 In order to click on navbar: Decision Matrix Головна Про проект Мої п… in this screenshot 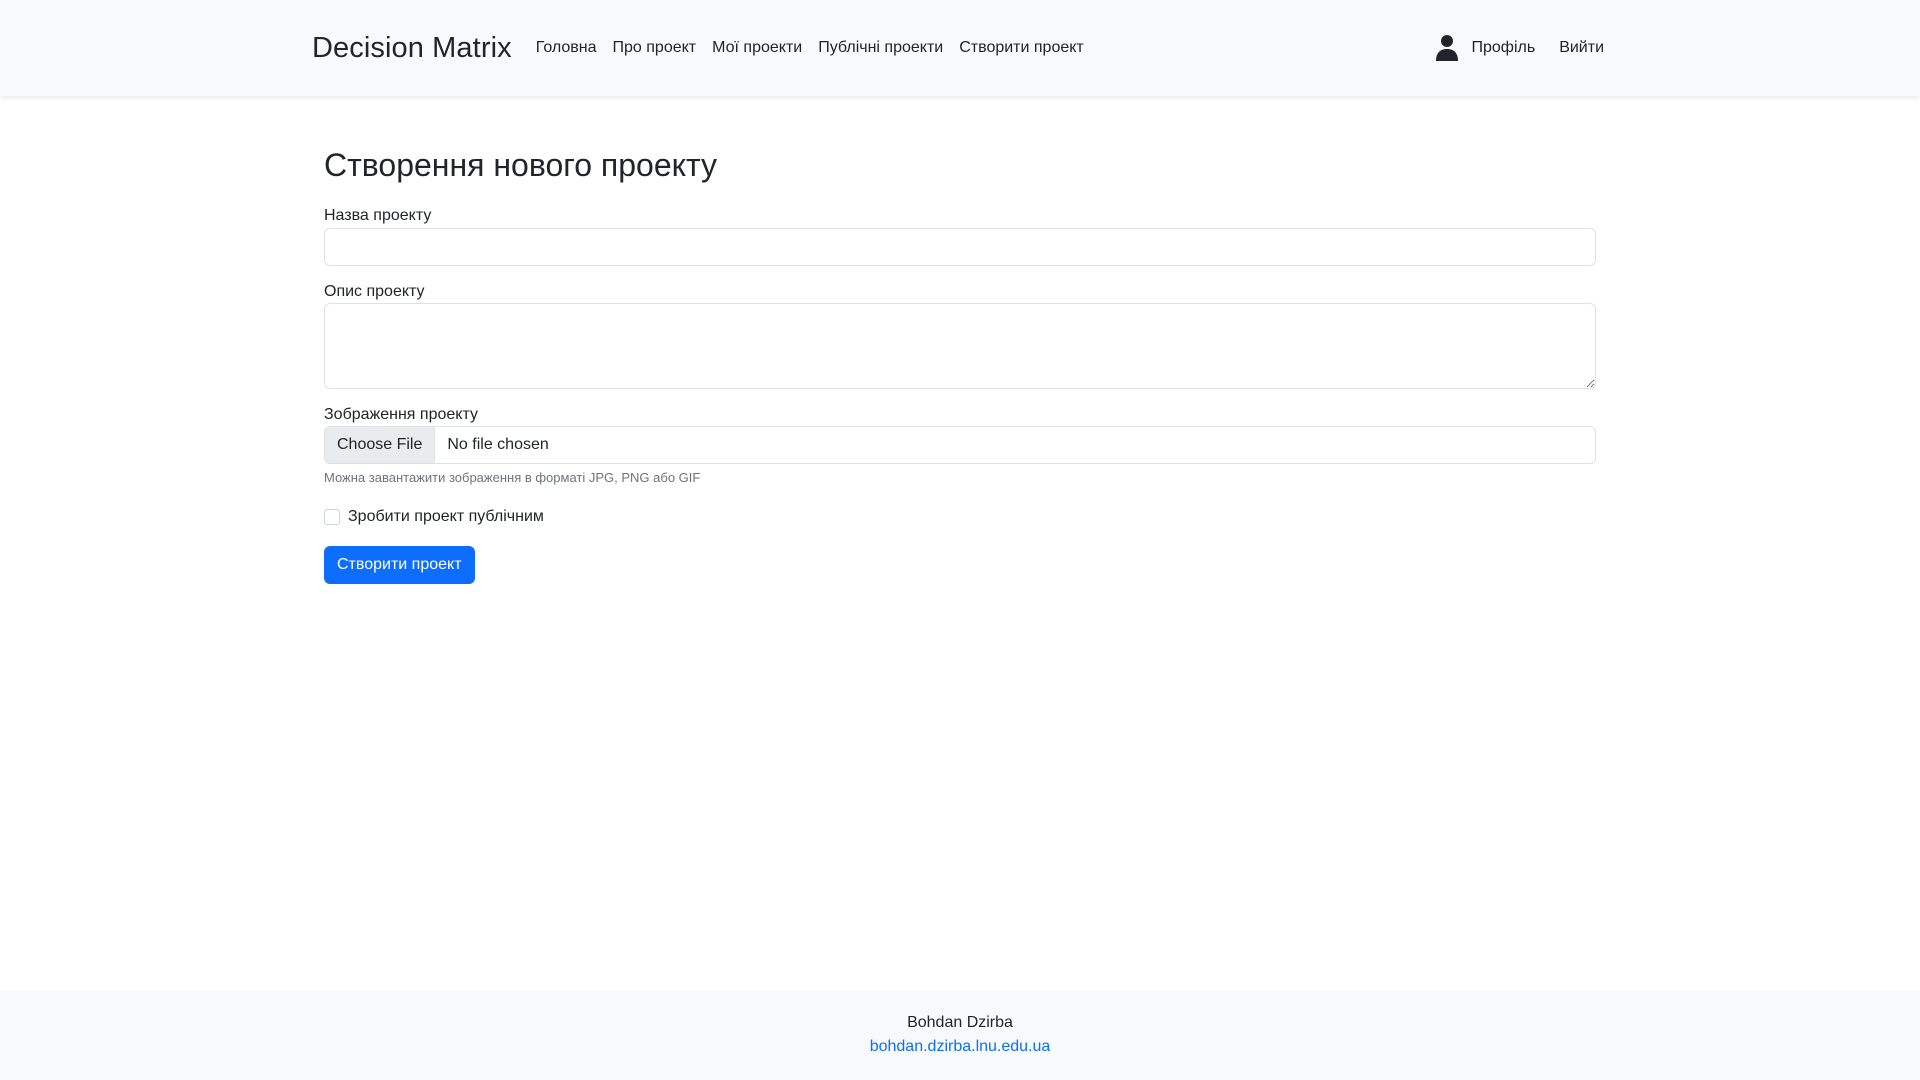, I will do `click(960, 48)`.